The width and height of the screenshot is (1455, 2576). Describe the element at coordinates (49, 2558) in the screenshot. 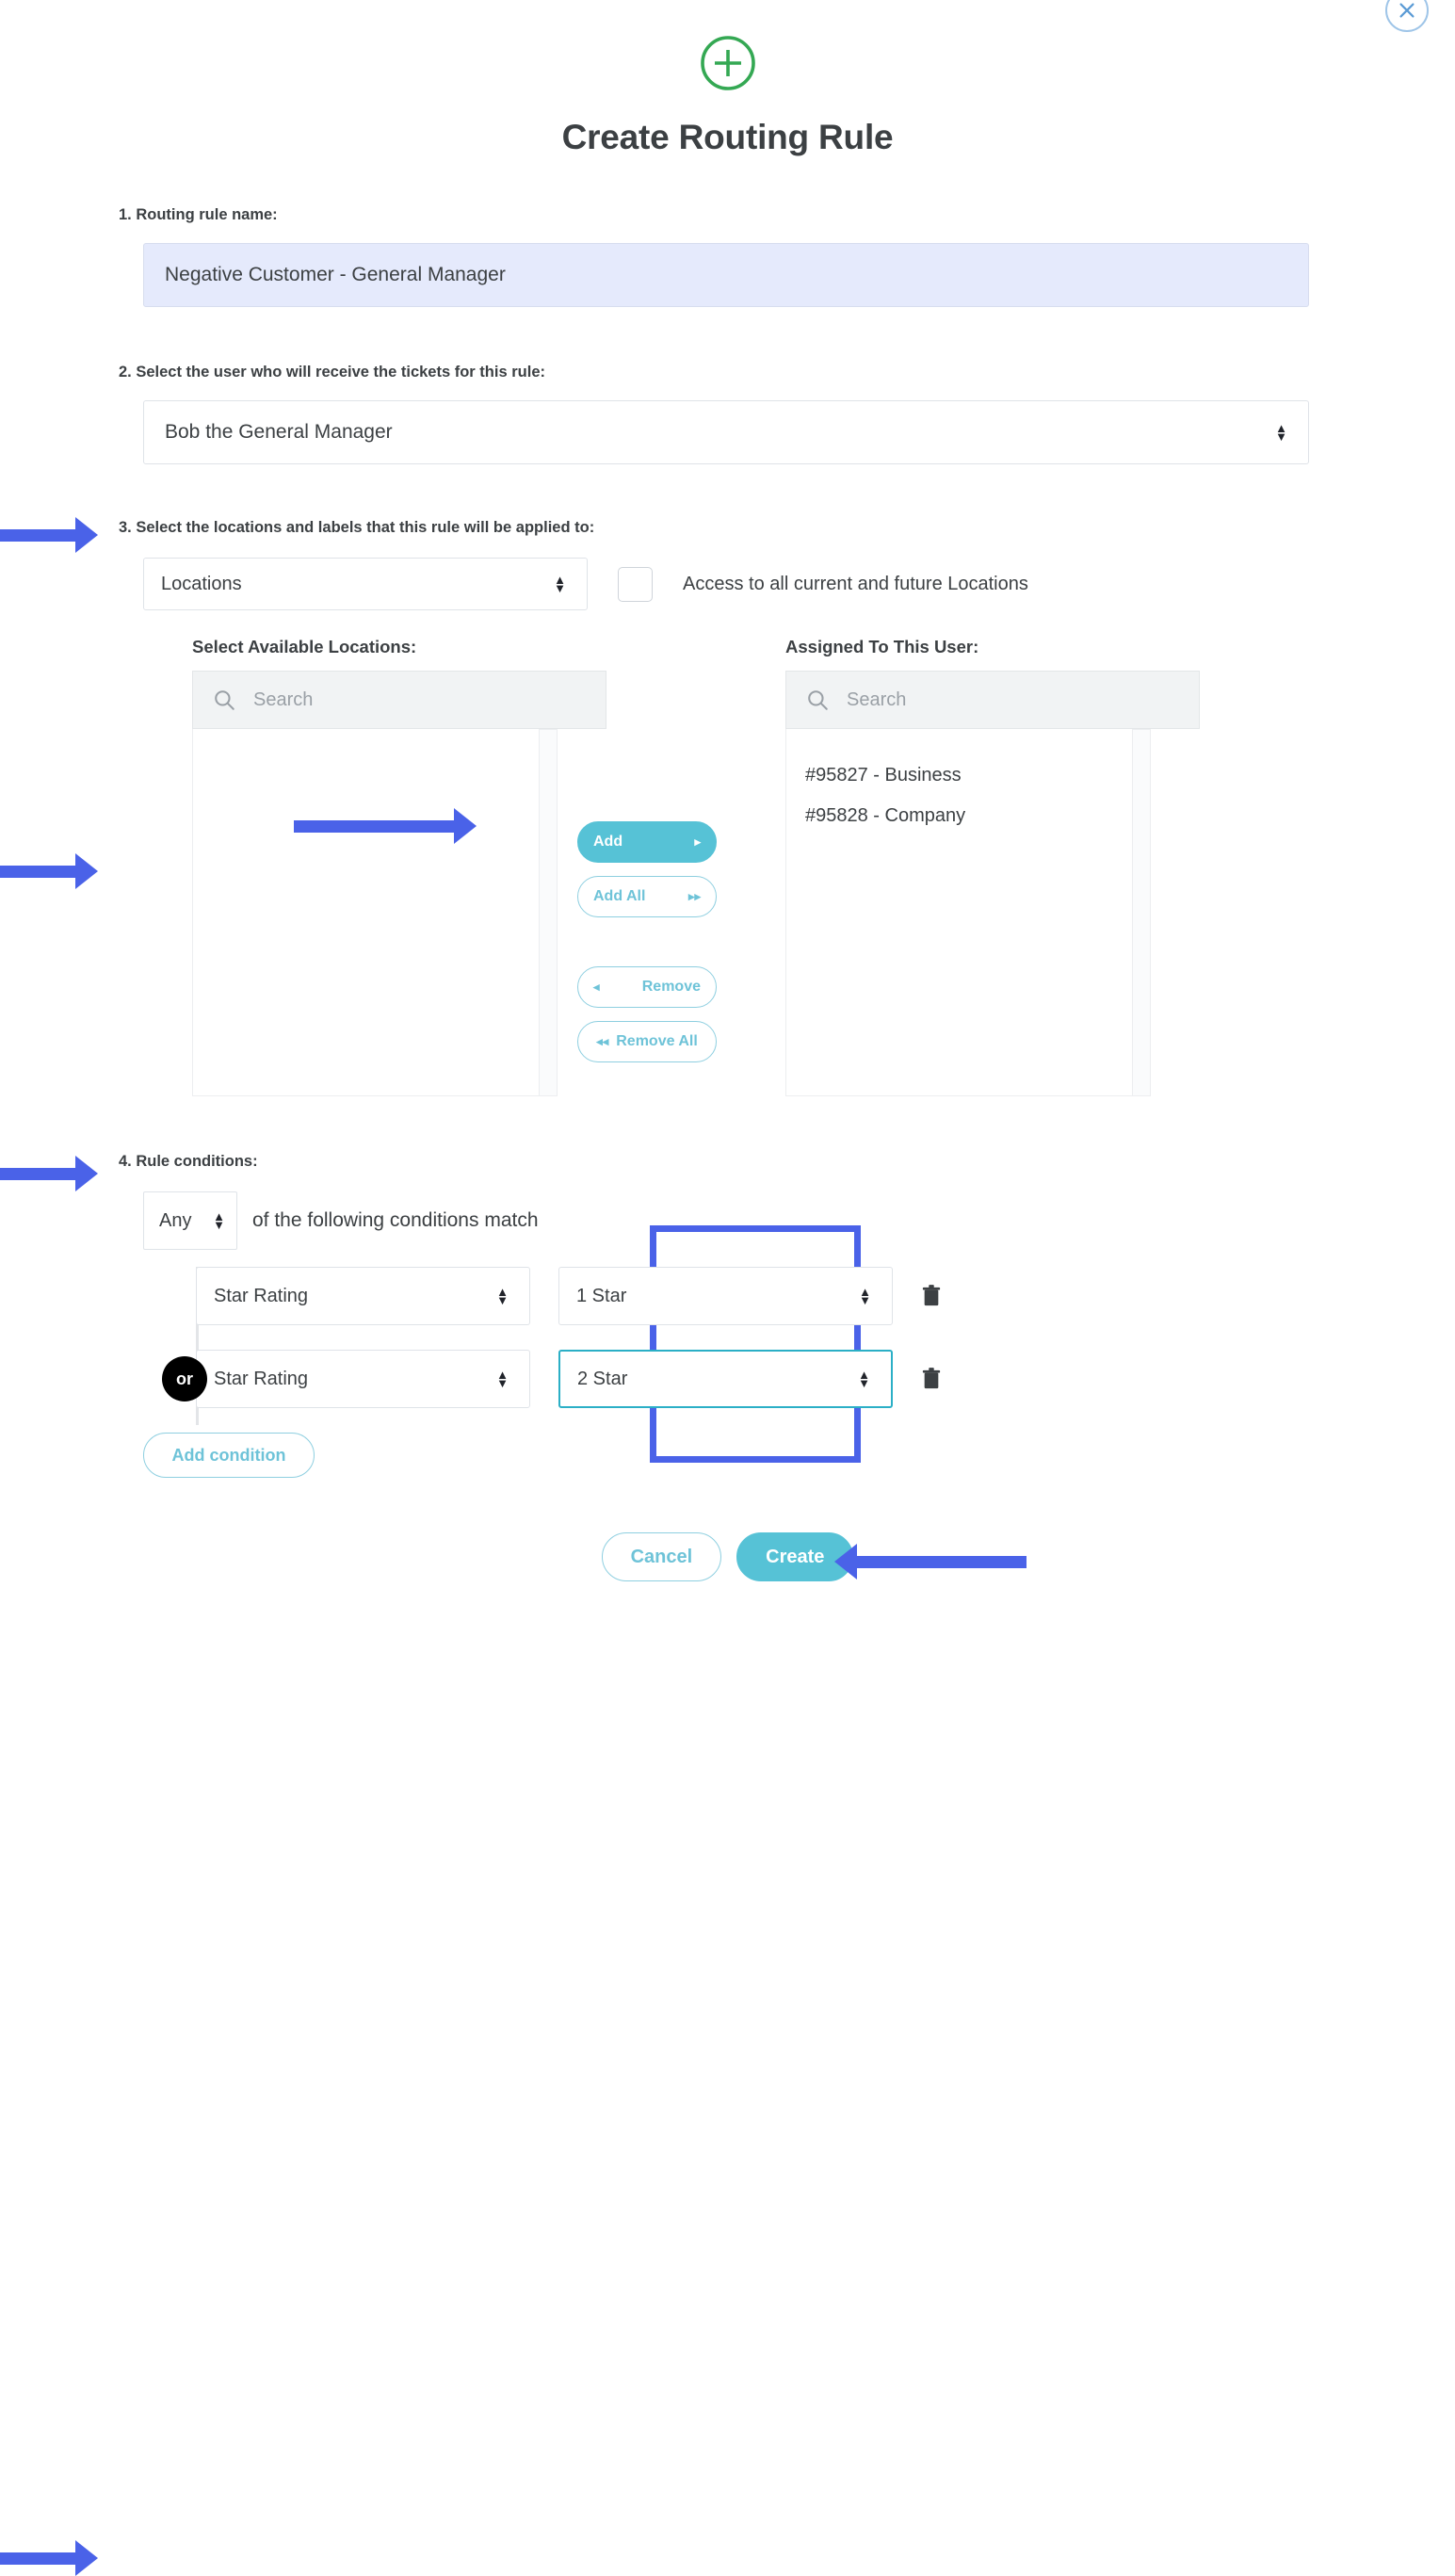

I see `annotation-arrow-match-mode` at that location.